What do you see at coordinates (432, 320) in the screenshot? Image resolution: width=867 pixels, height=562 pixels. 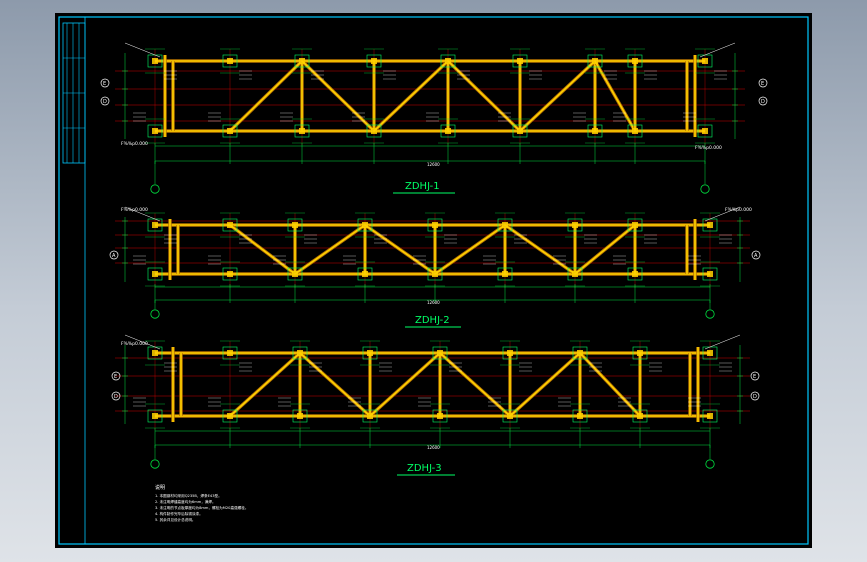 I see `truss-title: ZDHJ-2` at bounding box center [432, 320].